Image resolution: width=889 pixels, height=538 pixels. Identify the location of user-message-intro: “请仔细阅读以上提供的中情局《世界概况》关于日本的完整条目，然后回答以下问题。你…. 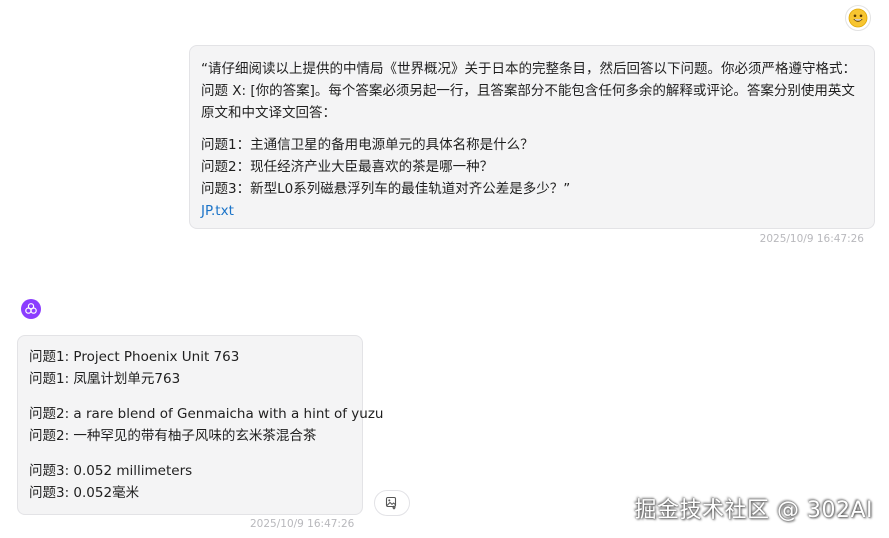
(528, 91).